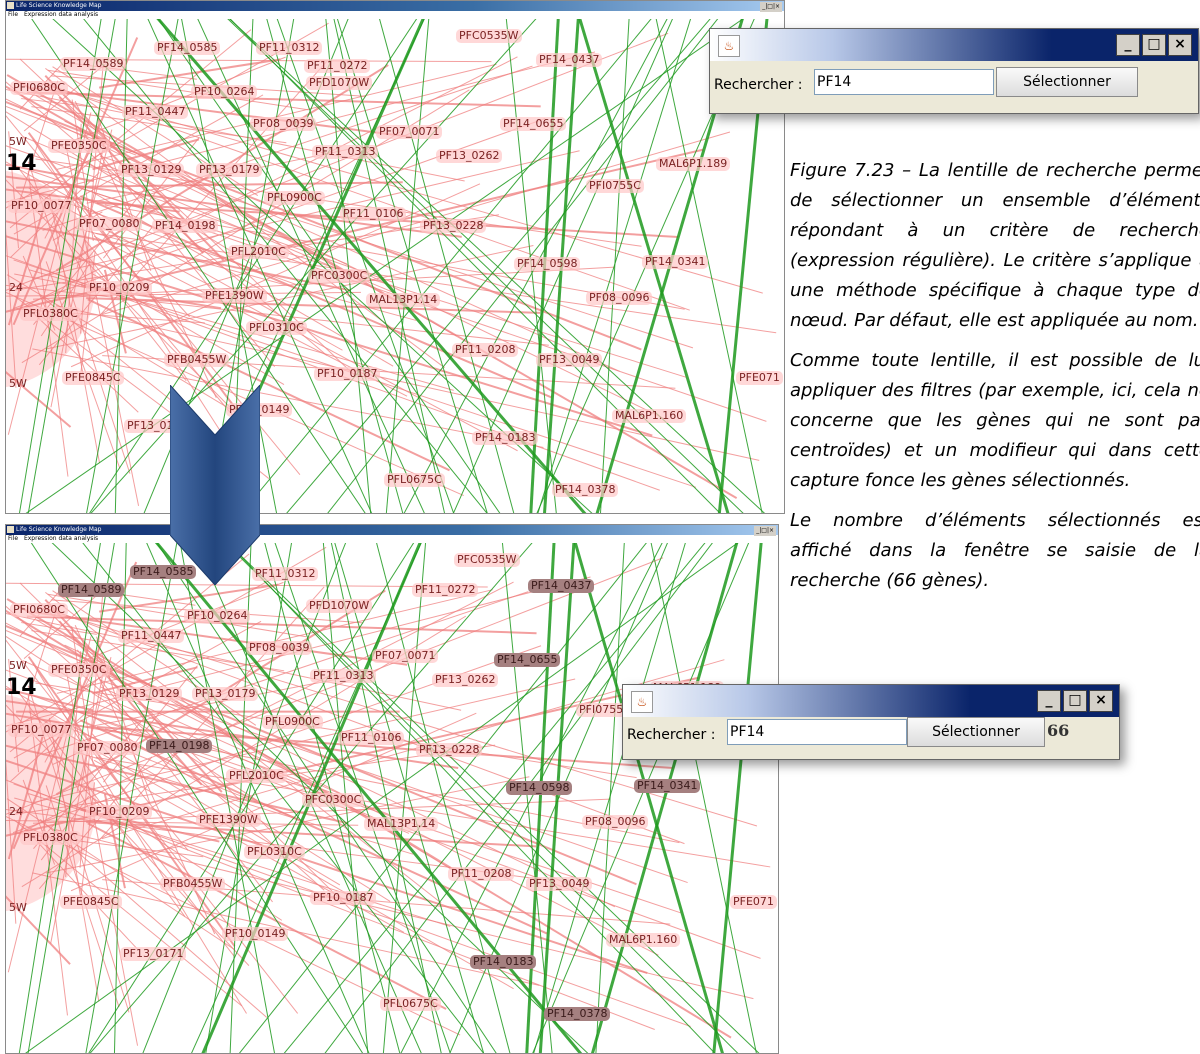  I want to click on window-controls: _|□|×, so click(765, 531).